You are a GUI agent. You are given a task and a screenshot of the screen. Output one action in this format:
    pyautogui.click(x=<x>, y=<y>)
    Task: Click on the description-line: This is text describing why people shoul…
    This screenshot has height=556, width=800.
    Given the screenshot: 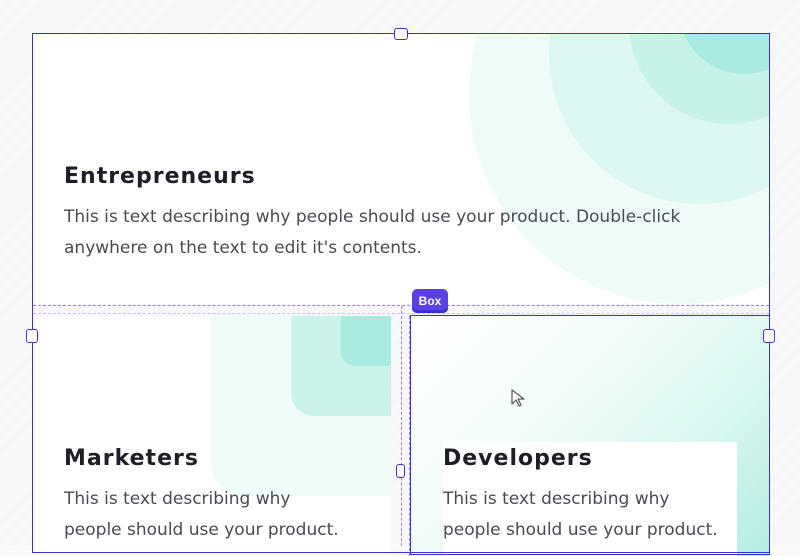 What is the action you would take?
    pyautogui.click(x=372, y=217)
    